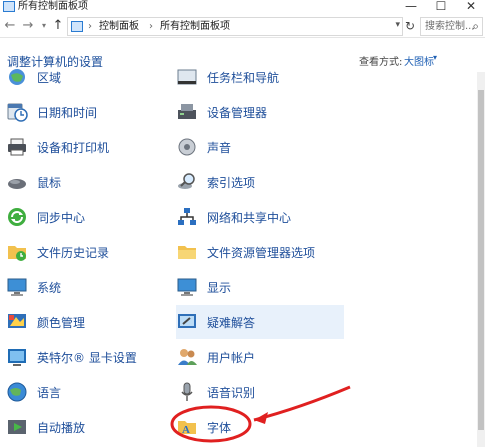  I want to click on vertical-scrollbar, so click(481, 259).